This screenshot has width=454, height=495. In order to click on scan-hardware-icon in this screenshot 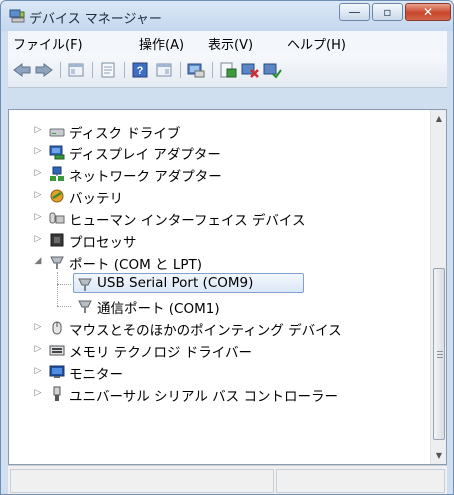, I will do `click(196, 70)`.